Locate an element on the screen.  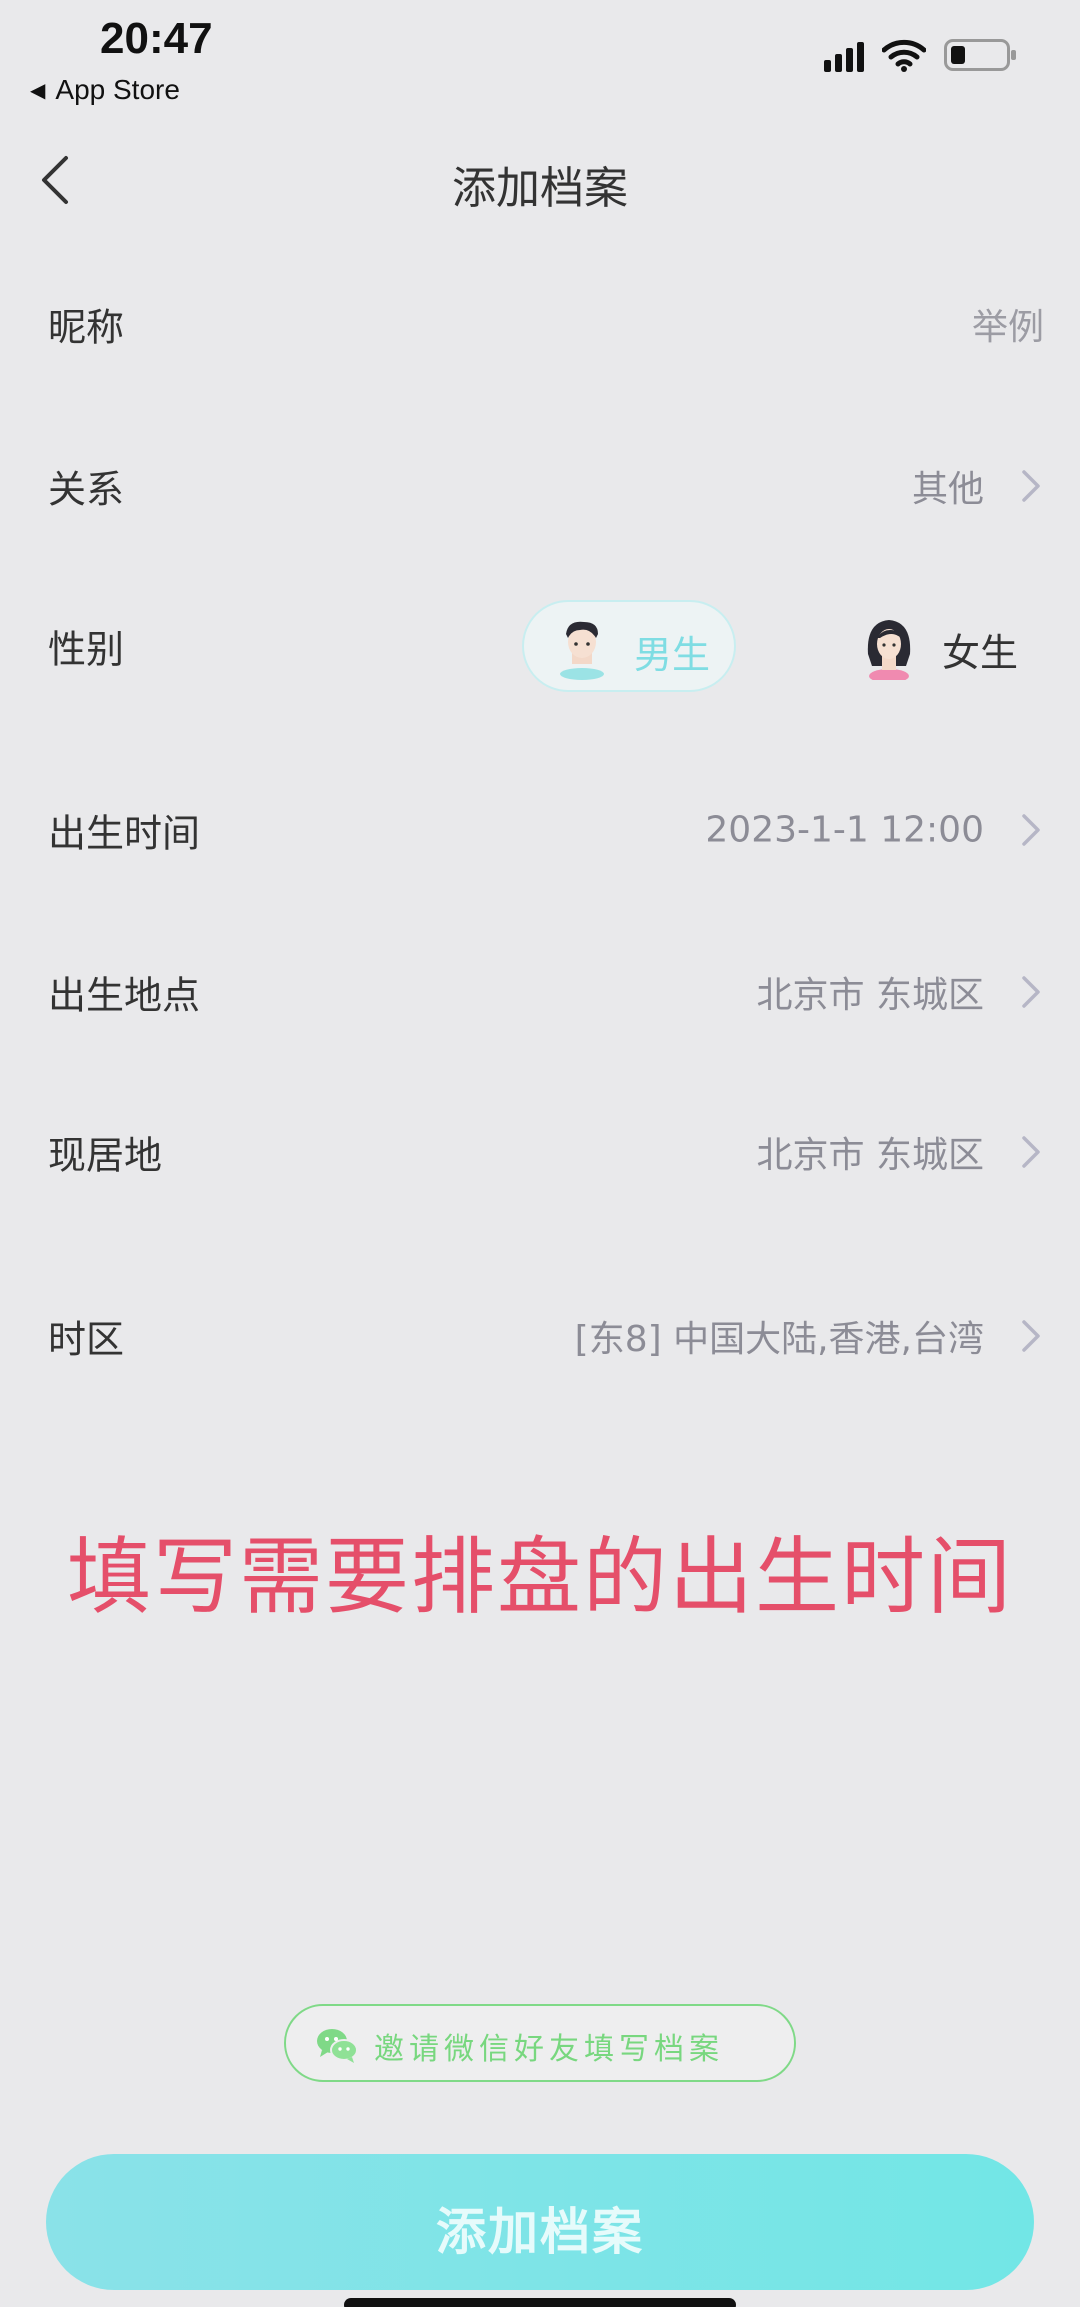
wifi-icon is located at coordinates (904, 55).